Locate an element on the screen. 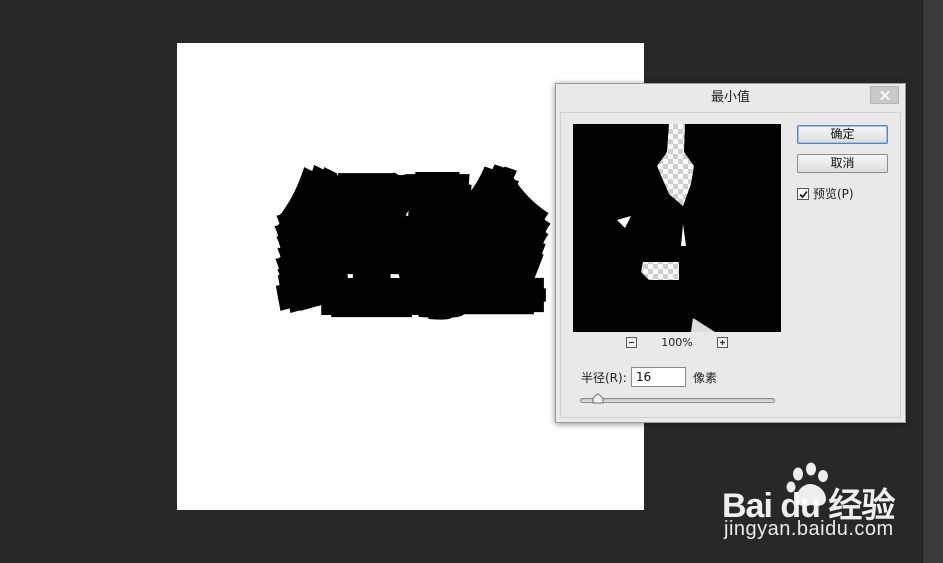  preview-image is located at coordinates (677, 228).